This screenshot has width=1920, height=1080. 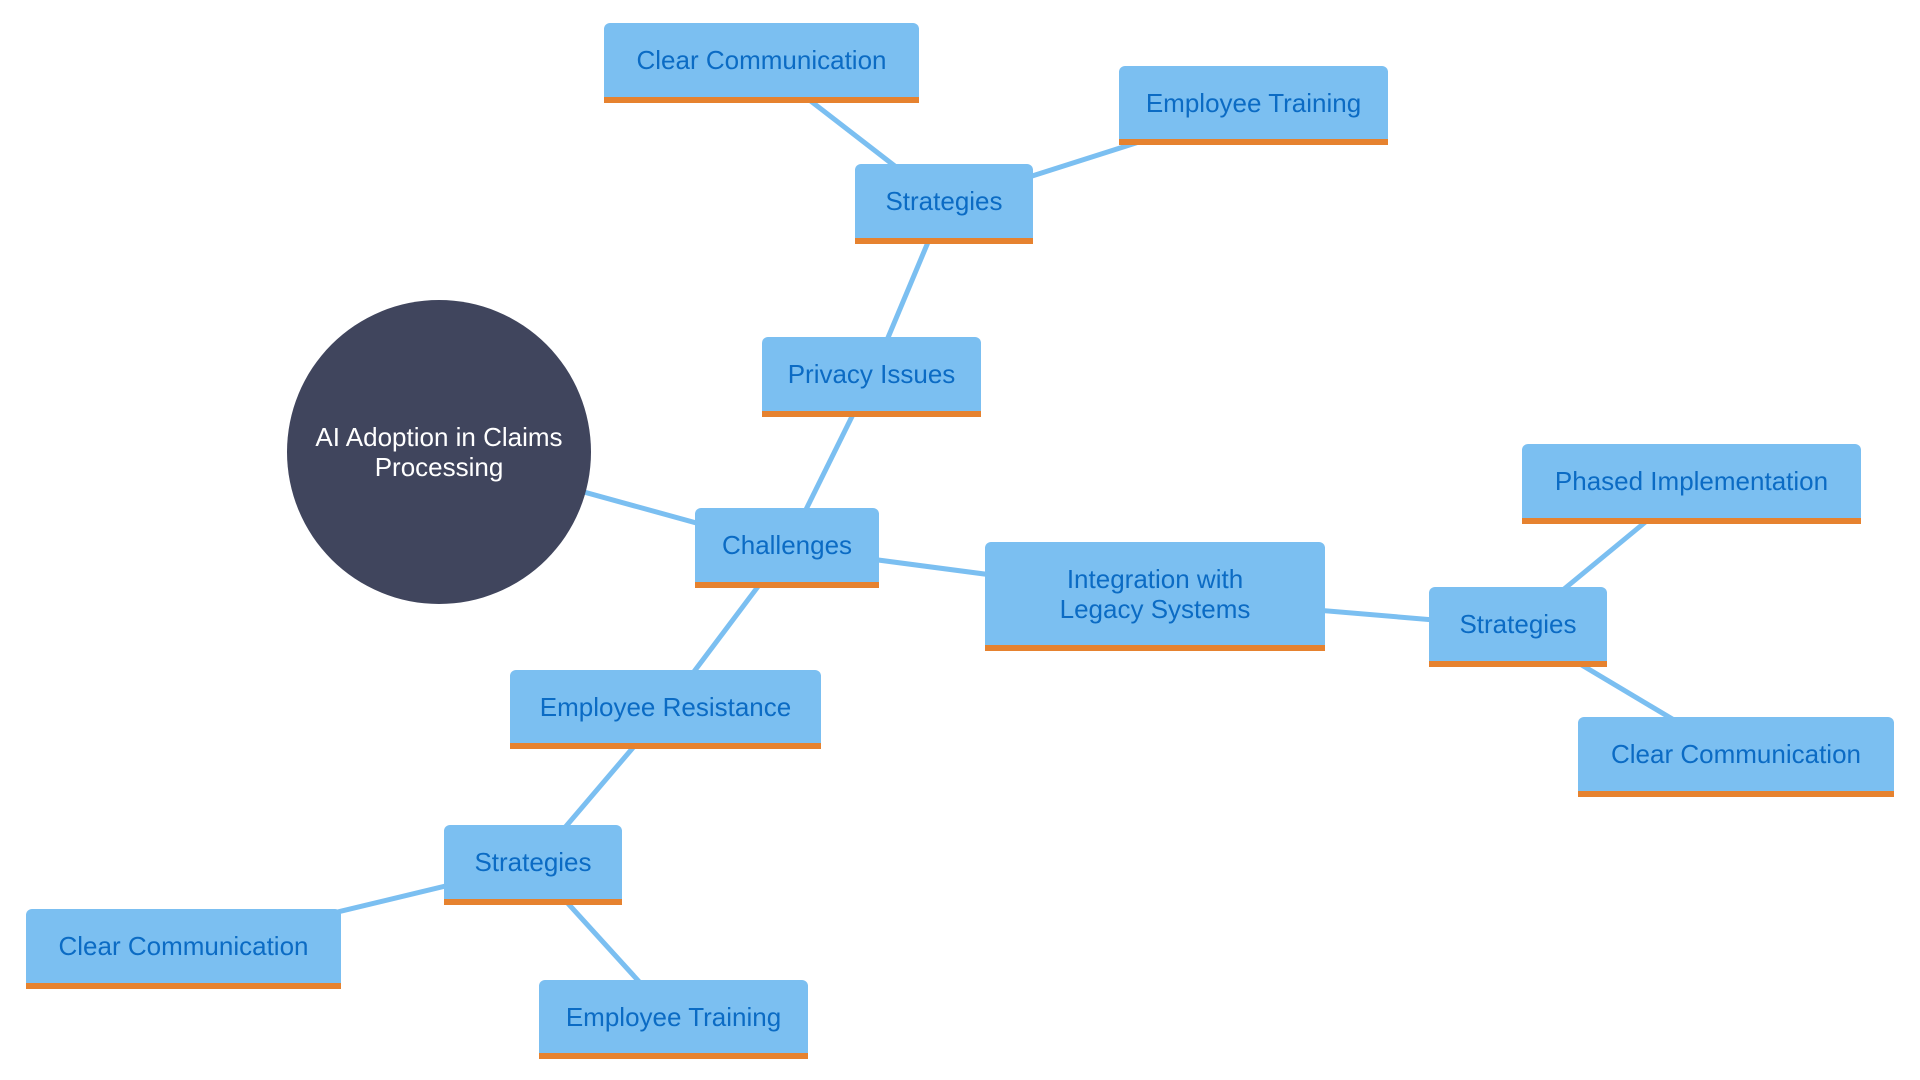 I want to click on node-integration-strategies: Strategies, so click(x=1518, y=627).